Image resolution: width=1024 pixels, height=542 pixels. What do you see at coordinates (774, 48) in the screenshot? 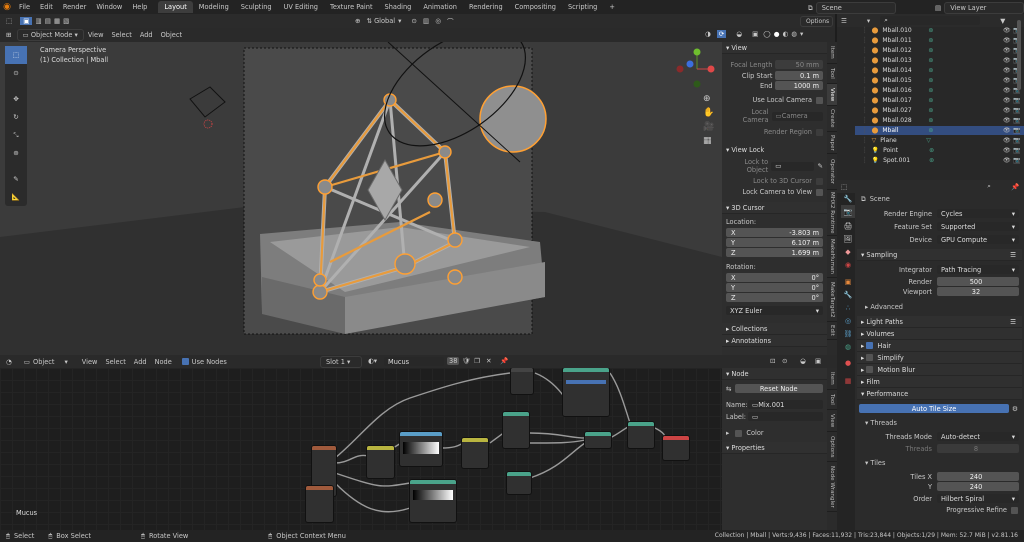
I see `view-panel-header: ▾ View` at bounding box center [774, 48].